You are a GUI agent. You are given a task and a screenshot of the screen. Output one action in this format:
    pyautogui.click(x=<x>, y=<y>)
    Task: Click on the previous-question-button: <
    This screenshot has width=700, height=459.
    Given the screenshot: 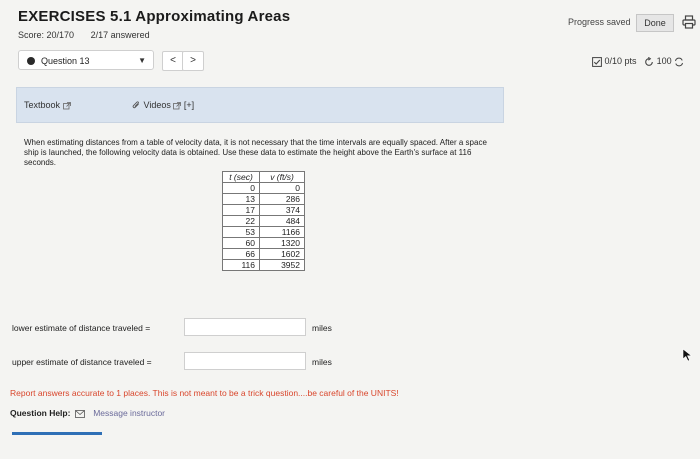 What is the action you would take?
    pyautogui.click(x=173, y=61)
    